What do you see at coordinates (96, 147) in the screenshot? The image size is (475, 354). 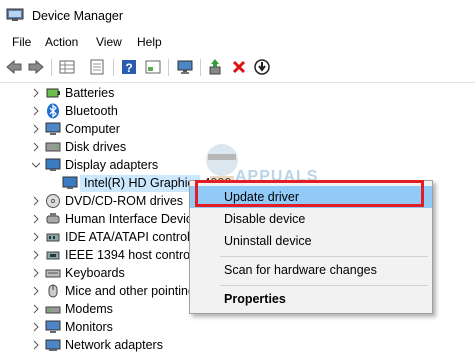 I see `tree-item-label: Disk drives` at bounding box center [96, 147].